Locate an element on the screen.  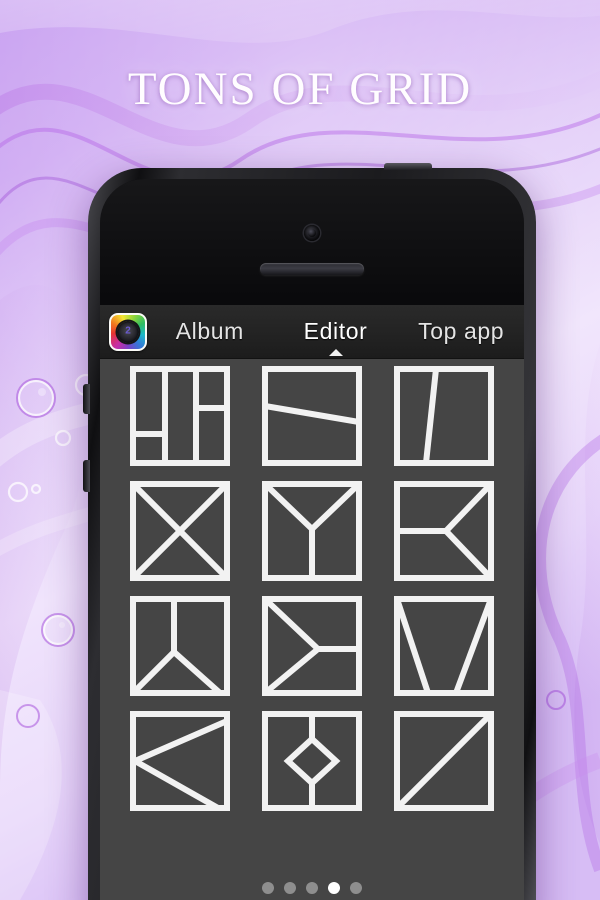
collage-template-diamond-center is located at coordinates (312, 761).